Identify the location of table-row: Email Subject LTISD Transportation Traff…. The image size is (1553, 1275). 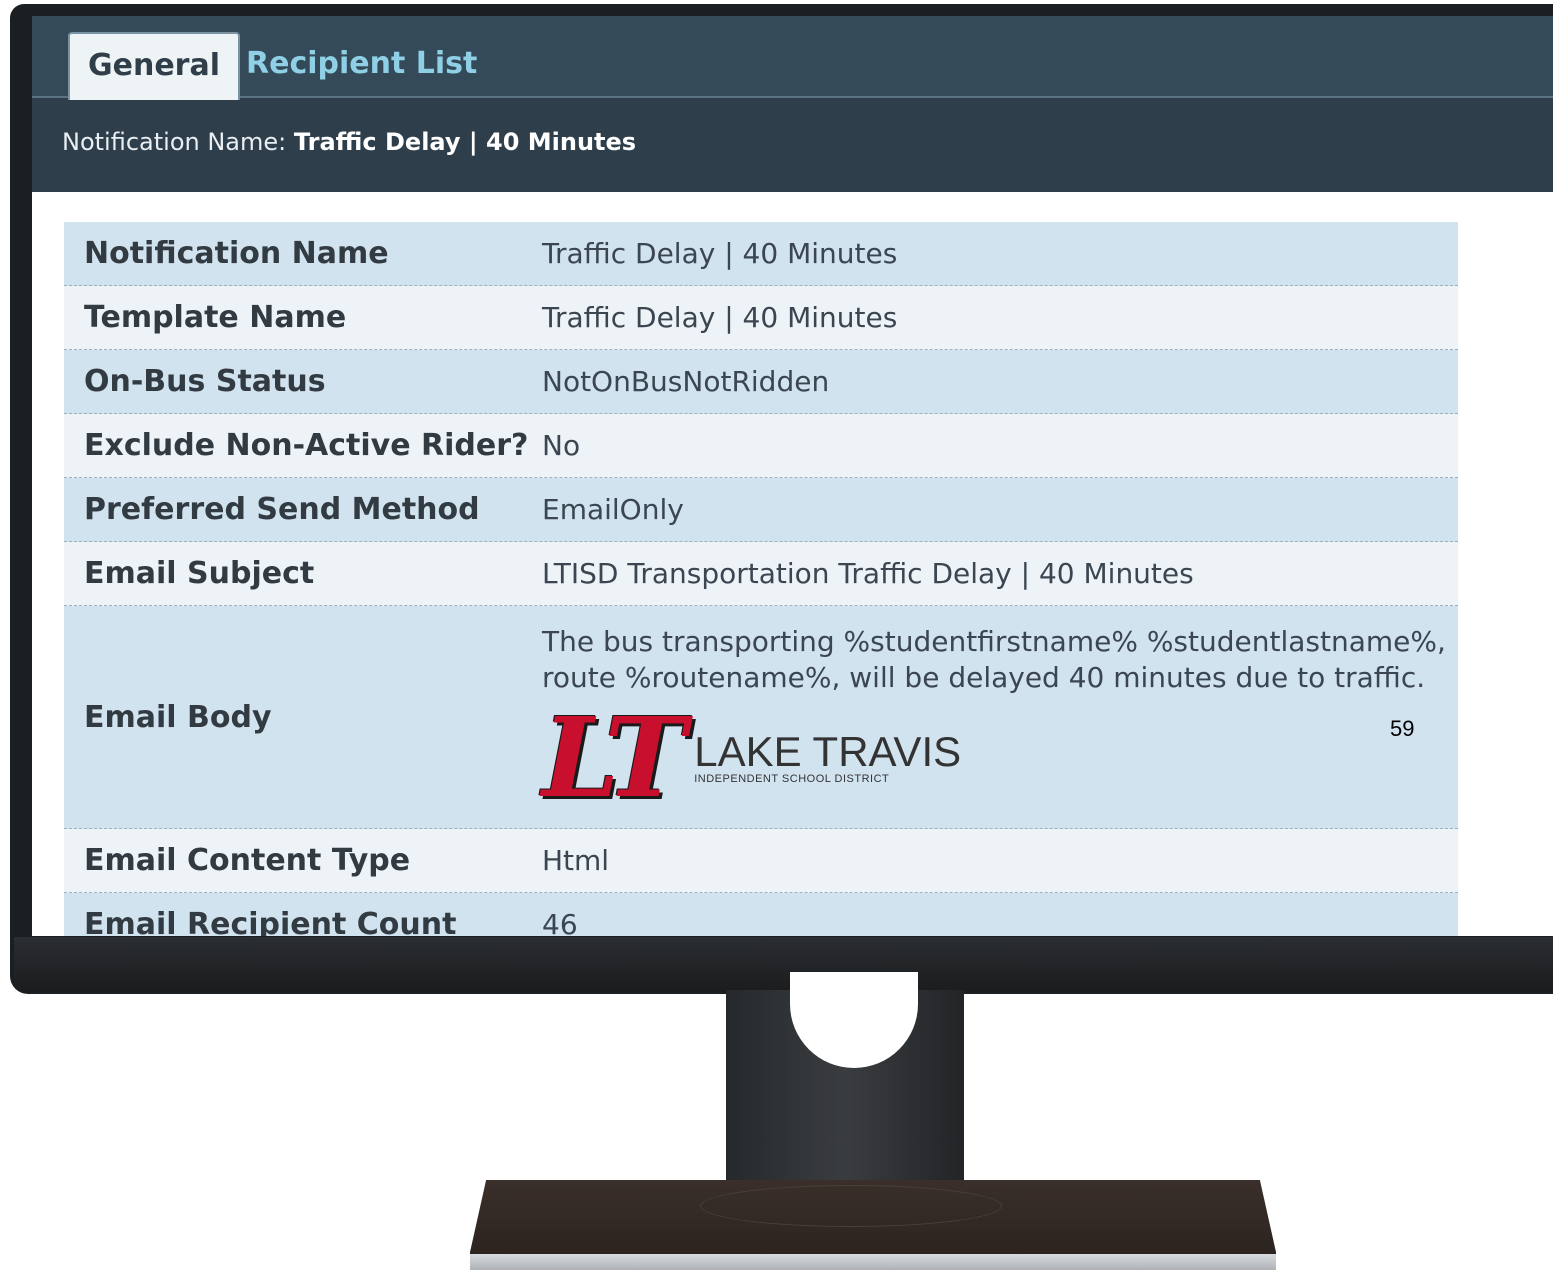
(761, 574).